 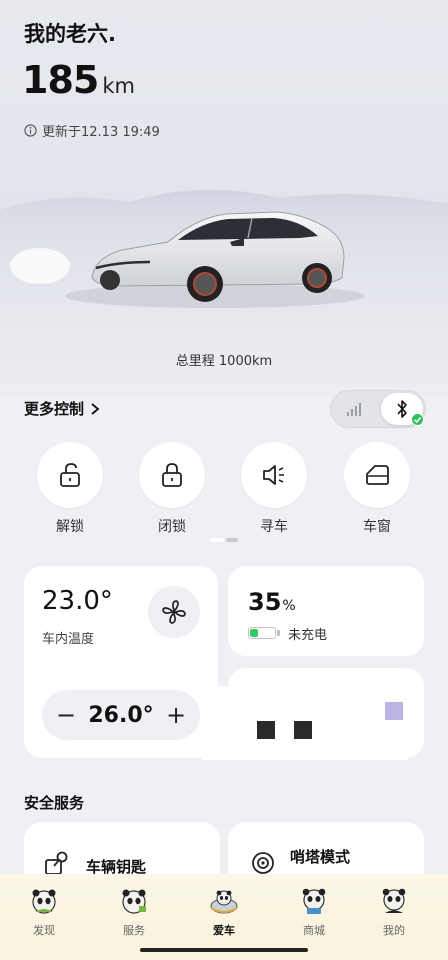 I want to click on page-dot-active, so click(x=217, y=540).